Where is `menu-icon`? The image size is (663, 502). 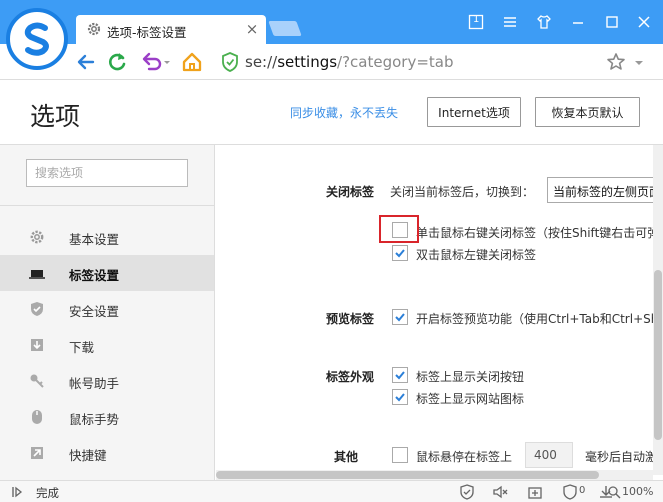
menu-icon is located at coordinates (510, 22).